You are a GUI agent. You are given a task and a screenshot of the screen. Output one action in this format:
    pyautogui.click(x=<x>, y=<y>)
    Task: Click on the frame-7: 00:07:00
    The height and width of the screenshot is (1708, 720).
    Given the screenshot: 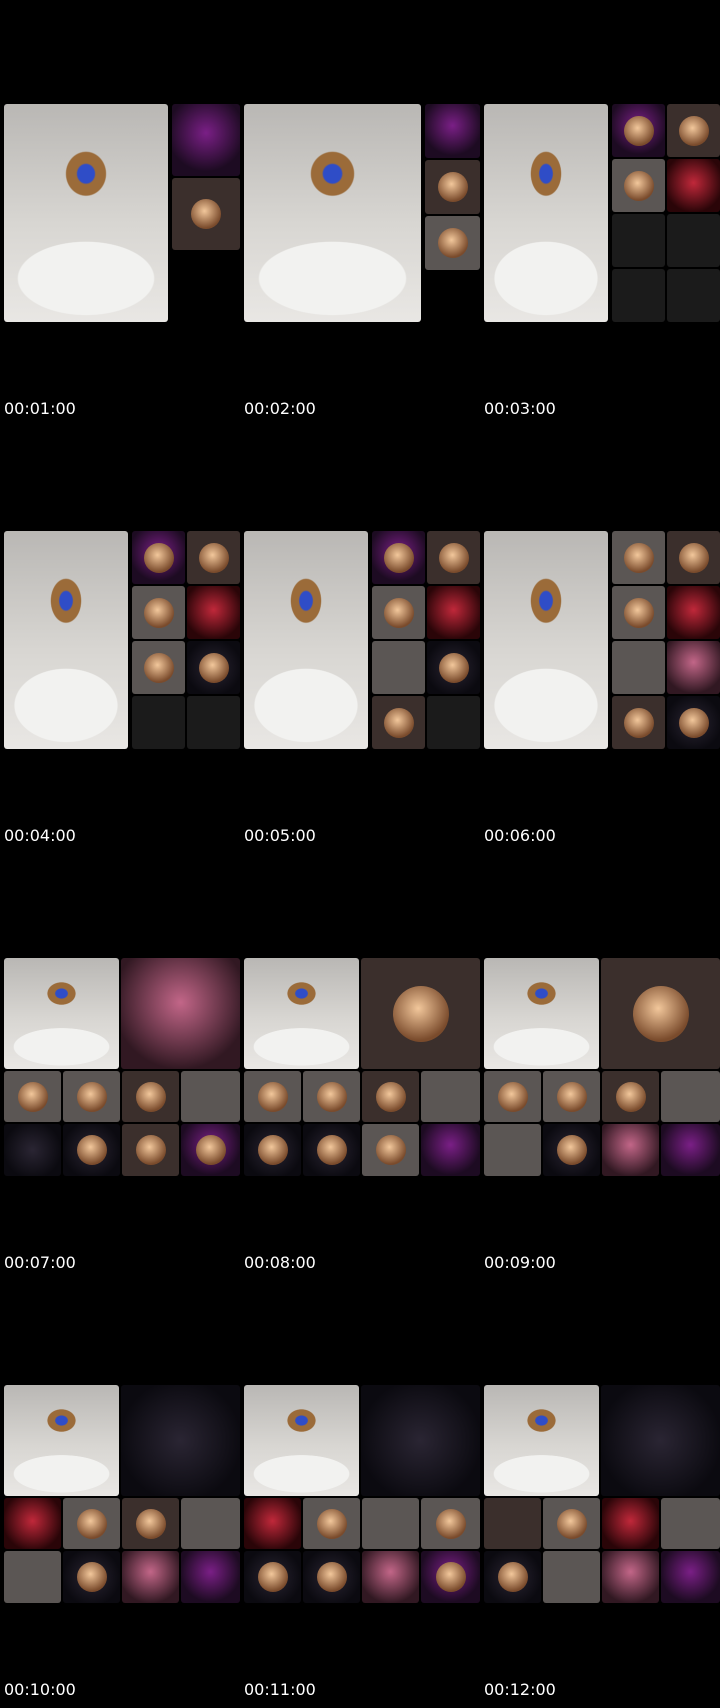 What is the action you would take?
    pyautogui.click(x=120, y=1063)
    